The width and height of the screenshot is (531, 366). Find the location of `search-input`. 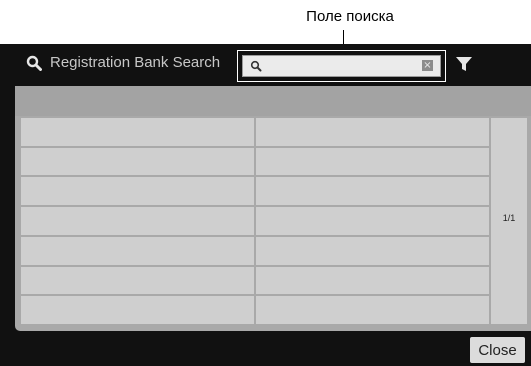

search-input is located at coordinates (342, 66).